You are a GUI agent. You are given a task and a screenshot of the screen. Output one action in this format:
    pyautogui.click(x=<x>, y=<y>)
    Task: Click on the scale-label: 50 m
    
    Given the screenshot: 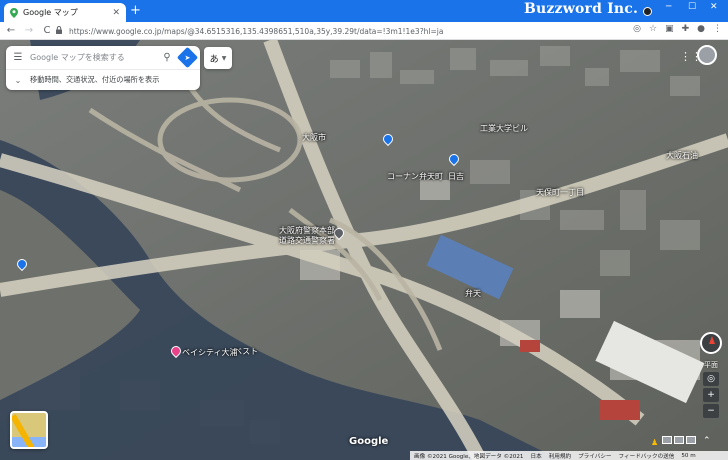 What is the action you would take?
    pyautogui.click(x=688, y=456)
    